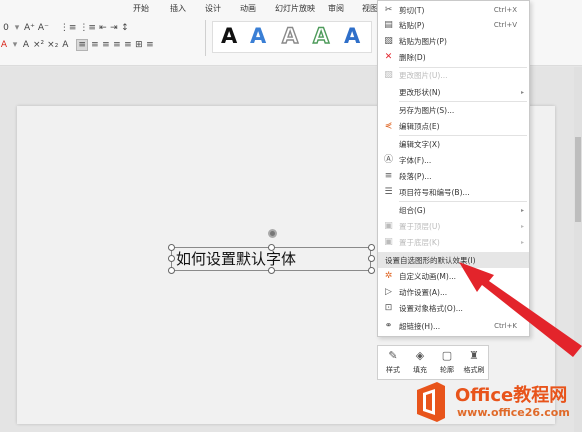 Image resolution: width=582 pixels, height=432 pixels. What do you see at coordinates (453, 326) in the screenshot?
I see `menu-item-hyperlink: ⚭ 超链接(H)... Ctrl+K` at bounding box center [453, 326].